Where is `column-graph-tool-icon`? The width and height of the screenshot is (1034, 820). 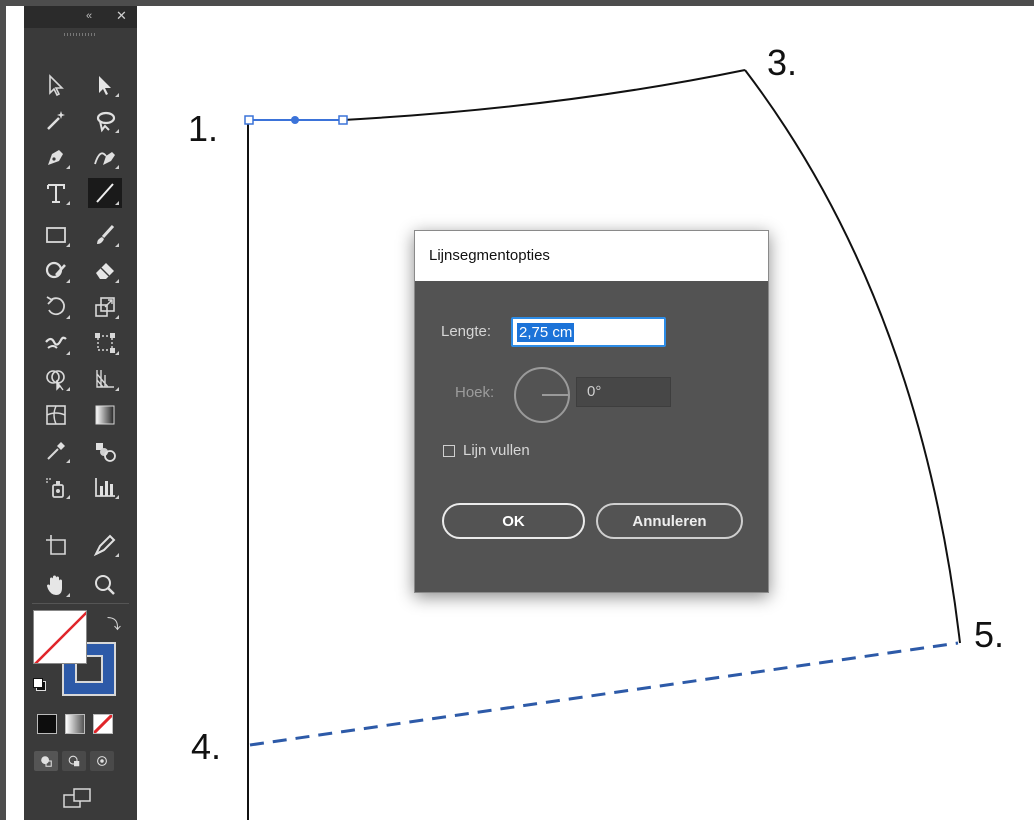 column-graph-tool-icon is located at coordinates (105, 487).